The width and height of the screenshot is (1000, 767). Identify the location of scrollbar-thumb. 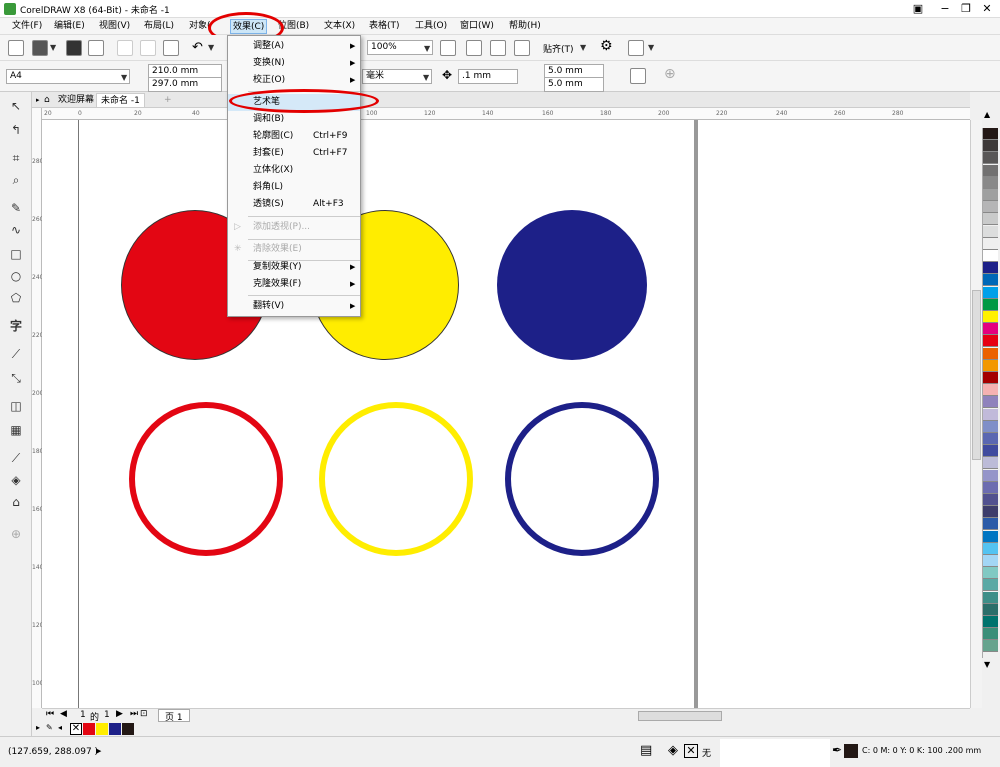
(976, 375).